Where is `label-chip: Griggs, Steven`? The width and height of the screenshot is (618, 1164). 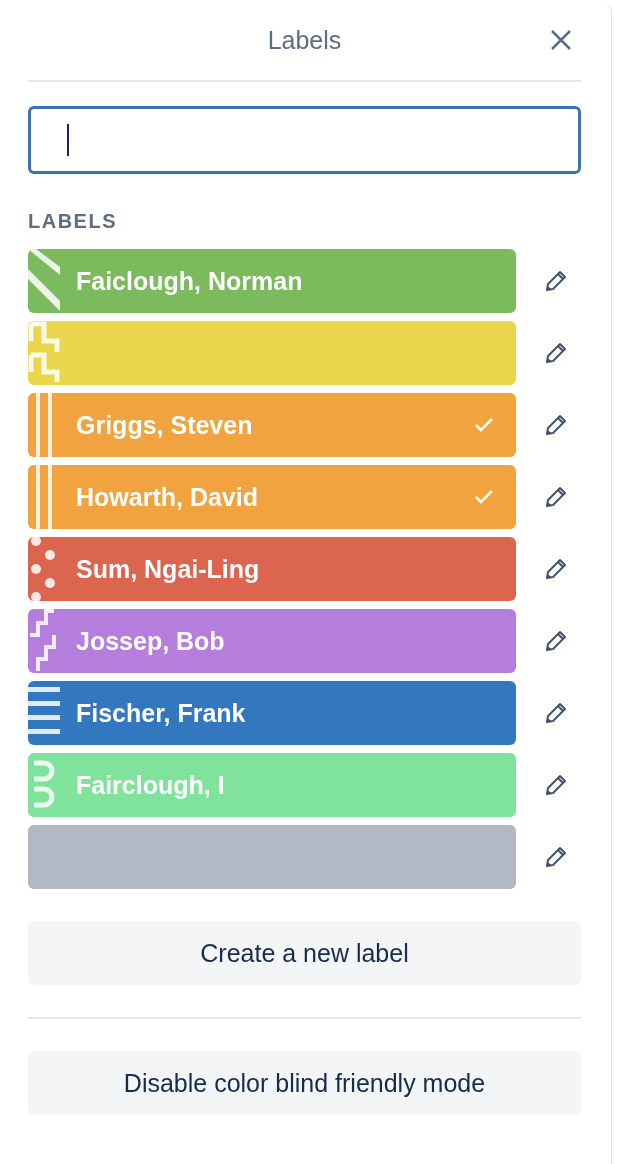 label-chip: Griggs, Steven is located at coordinates (272, 425).